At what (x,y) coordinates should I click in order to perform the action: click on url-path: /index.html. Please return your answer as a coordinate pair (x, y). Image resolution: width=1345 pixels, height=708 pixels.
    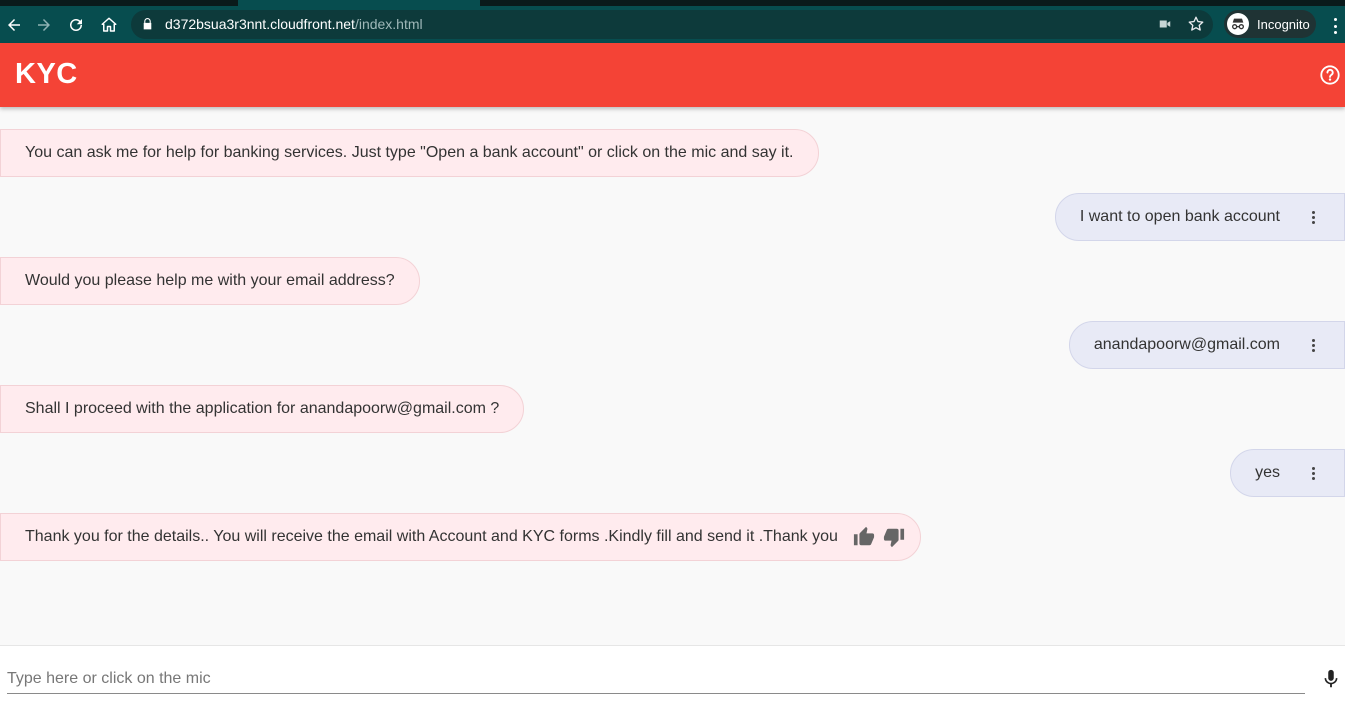
    Looking at the image, I should click on (388, 24).